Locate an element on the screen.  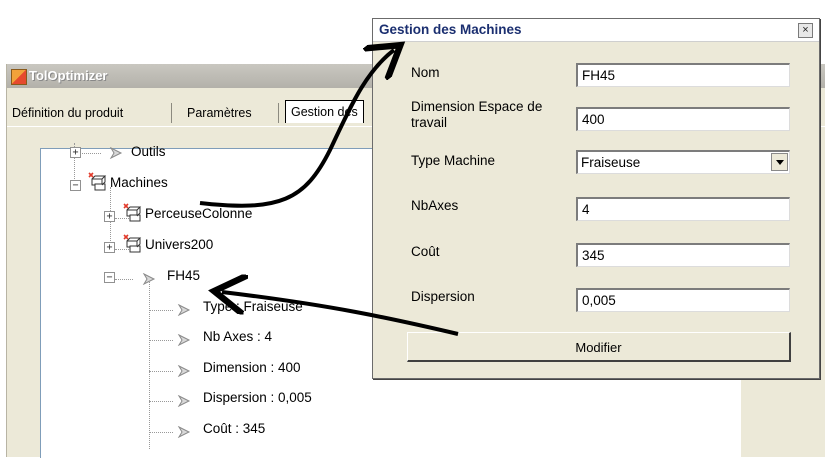
tab-gestion: Gestion des is located at coordinates (324, 111).